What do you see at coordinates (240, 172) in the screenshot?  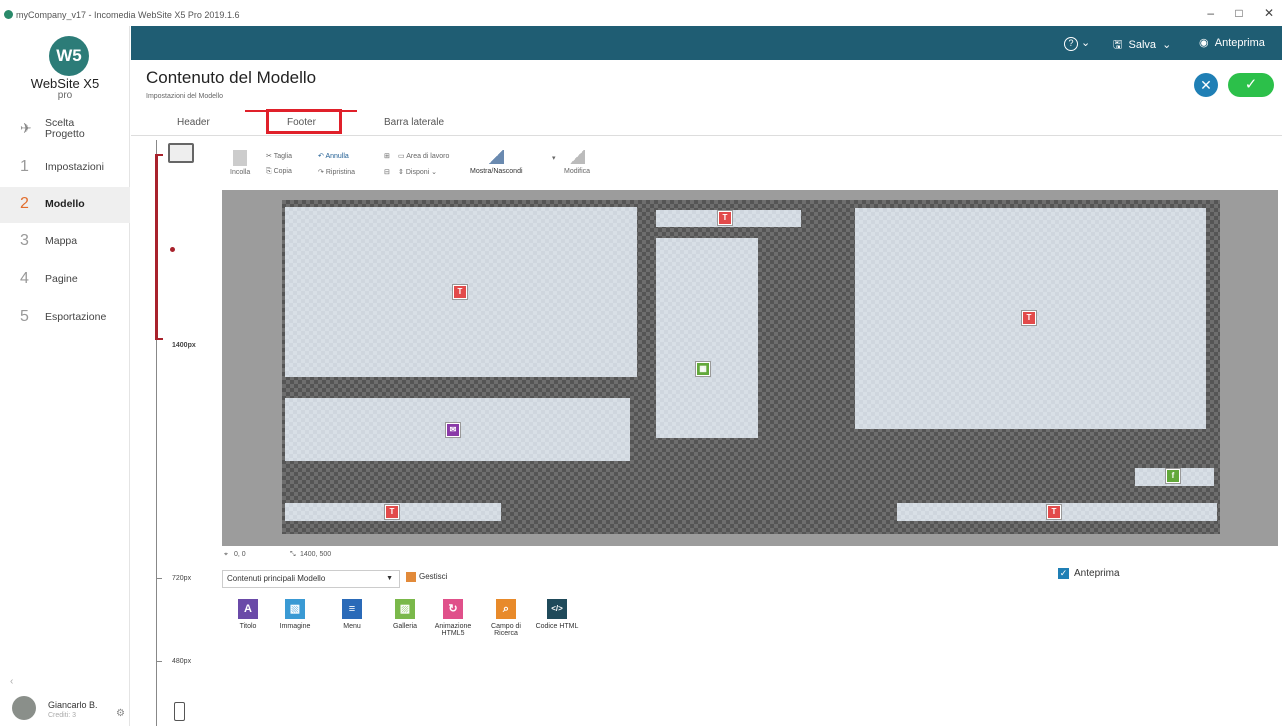 I see `paste-label: Incolla` at bounding box center [240, 172].